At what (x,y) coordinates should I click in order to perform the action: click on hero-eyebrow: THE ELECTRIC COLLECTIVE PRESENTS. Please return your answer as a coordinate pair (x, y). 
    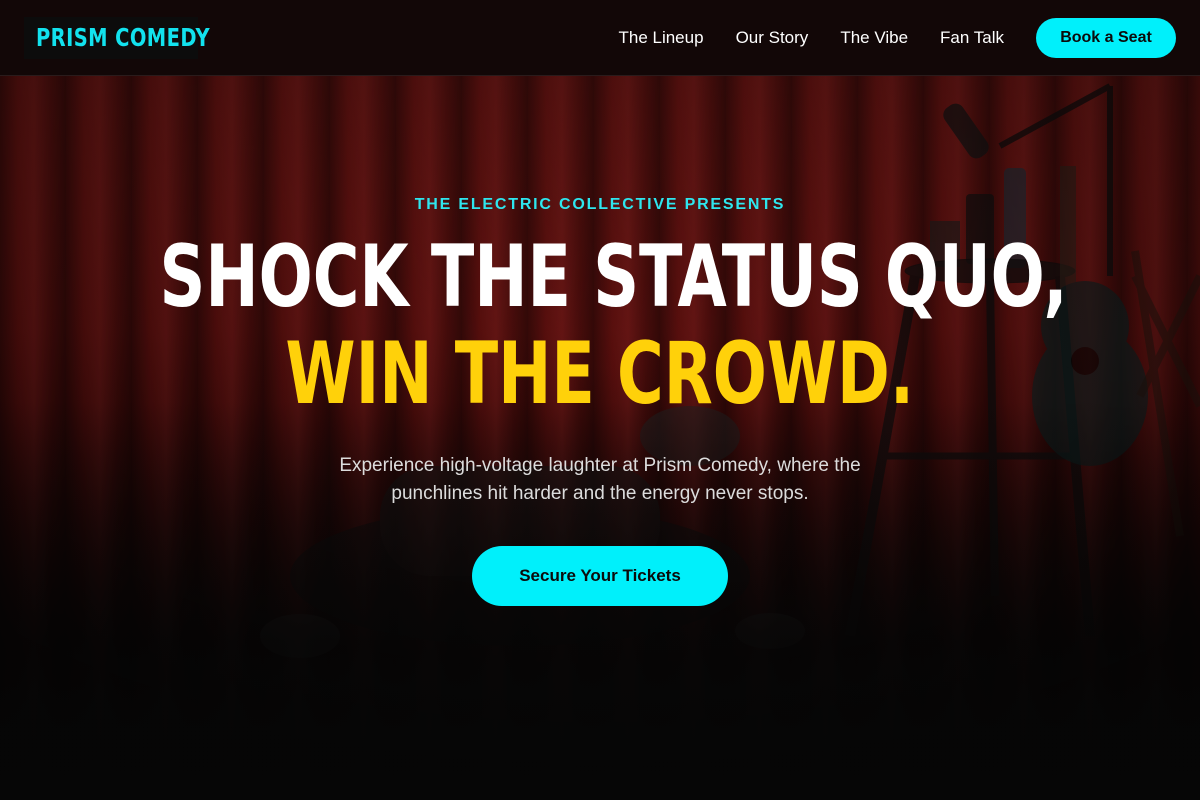
    Looking at the image, I should click on (600, 204).